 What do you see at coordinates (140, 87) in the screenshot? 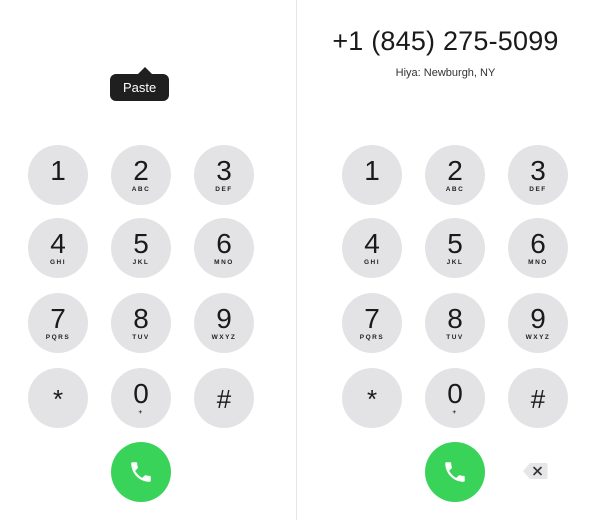
I see `paste-button: Paste` at bounding box center [140, 87].